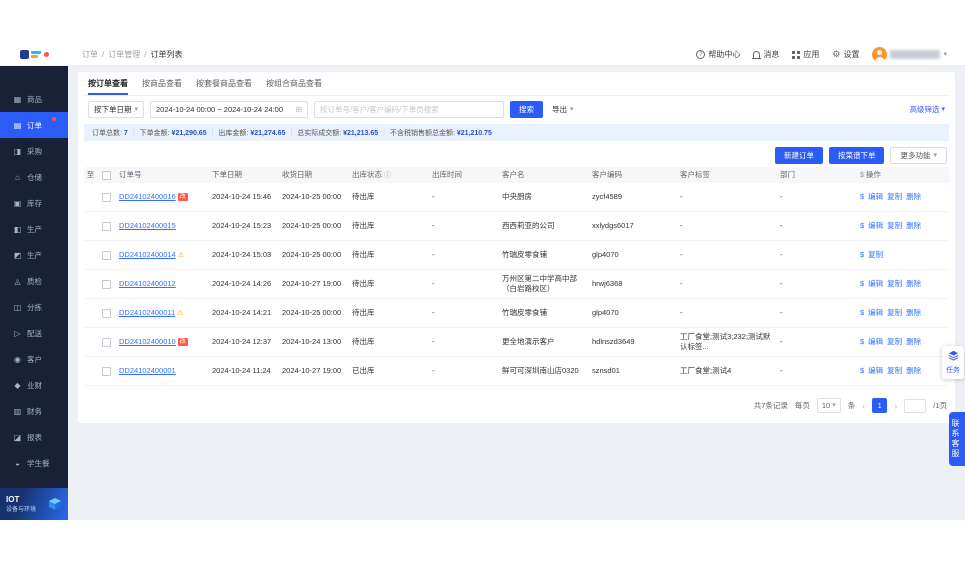 The height and width of the screenshot is (564, 965). Describe the element at coordinates (147, 341) in the screenshot. I see `order-no-link: DD24102400010` at that location.